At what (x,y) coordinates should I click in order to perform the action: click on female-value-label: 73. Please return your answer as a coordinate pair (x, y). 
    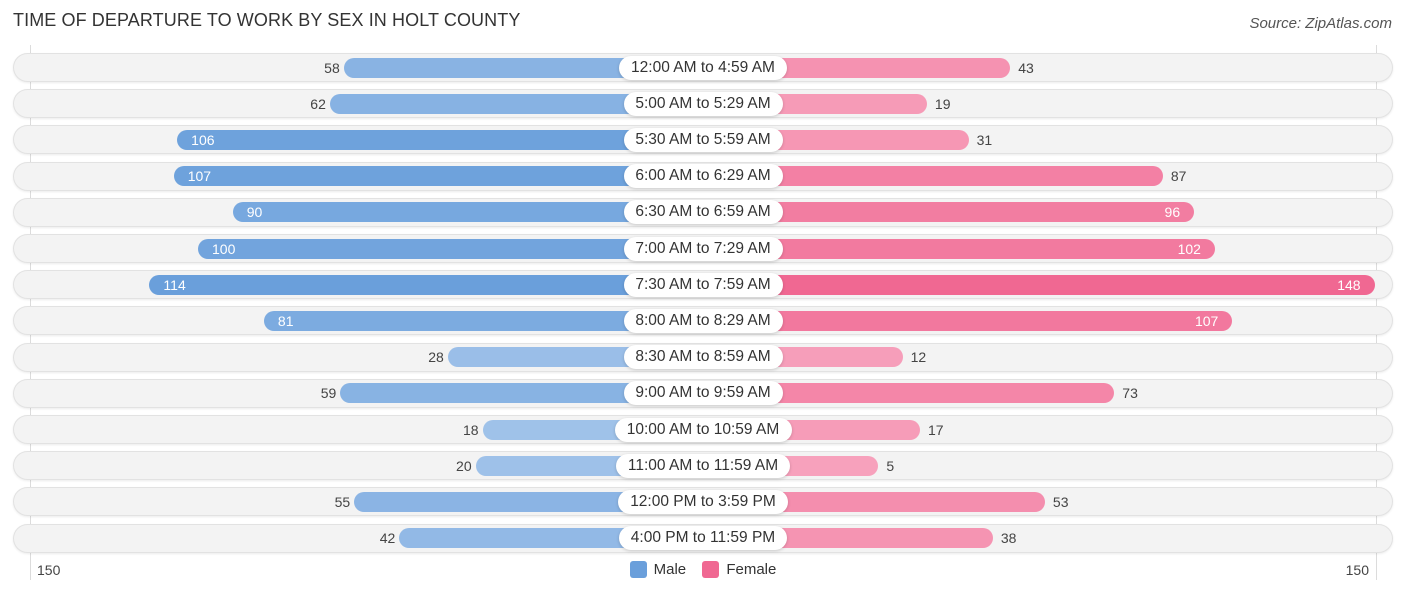
    Looking at the image, I should click on (1130, 393).